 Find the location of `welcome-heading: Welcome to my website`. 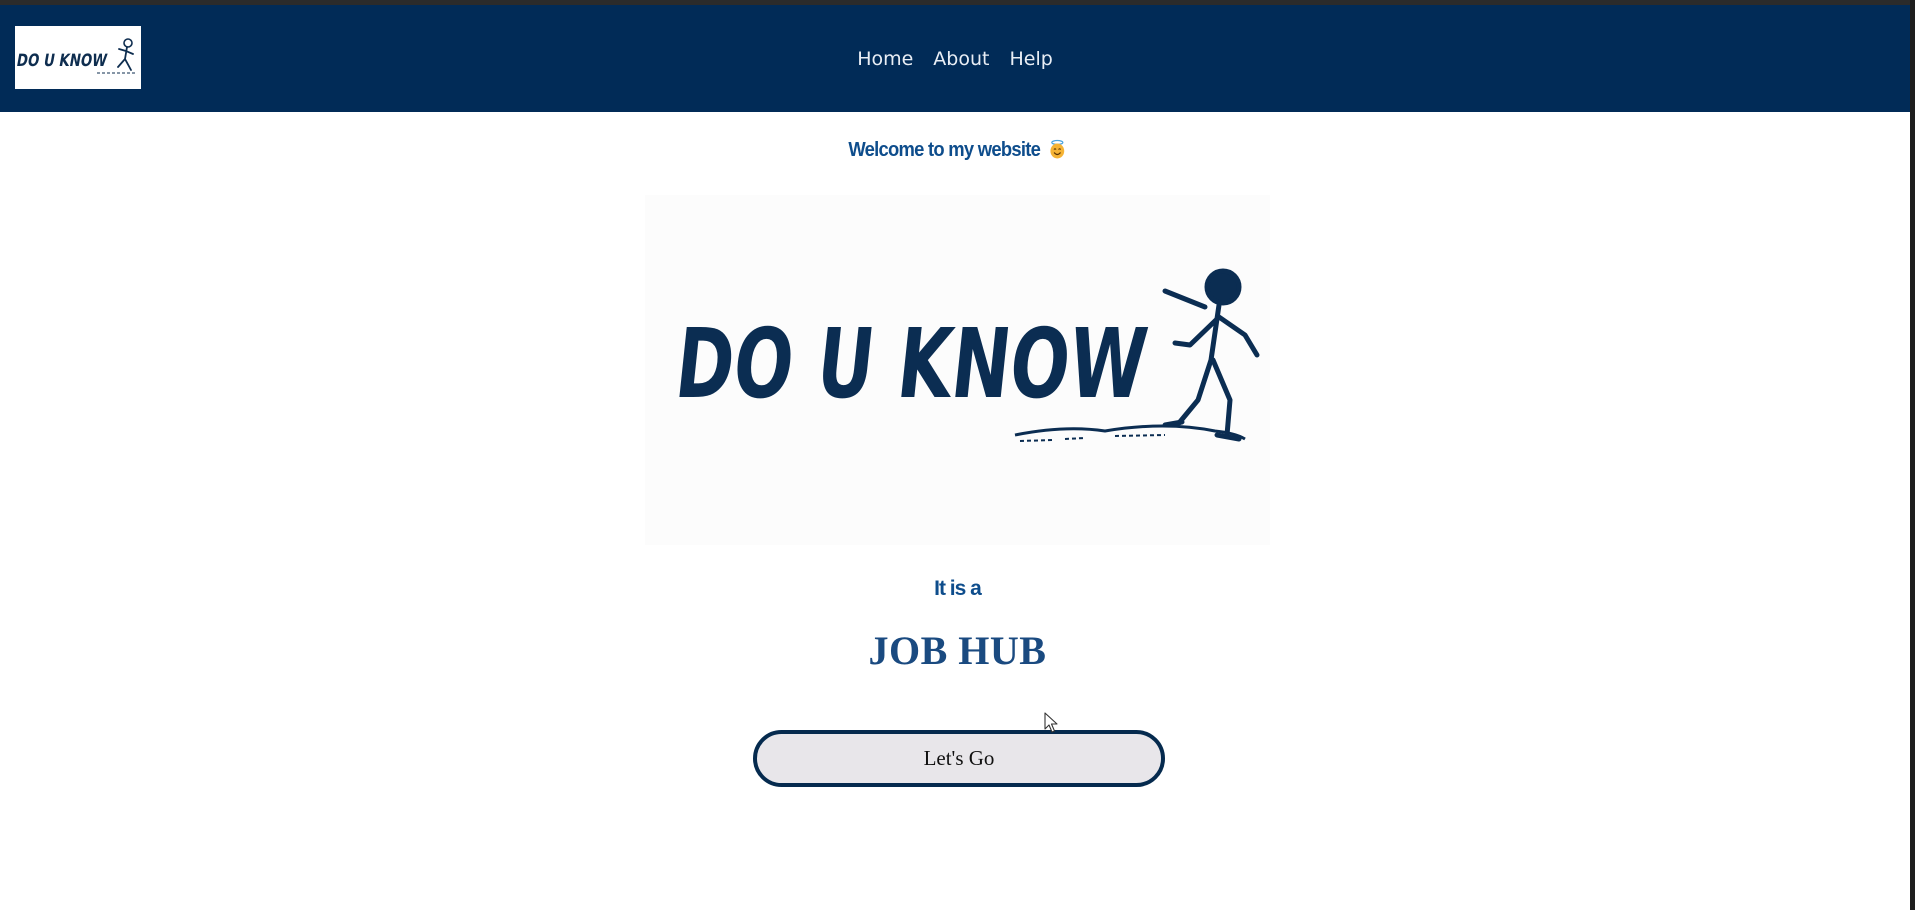

welcome-heading: Welcome to my website is located at coordinates (958, 150).